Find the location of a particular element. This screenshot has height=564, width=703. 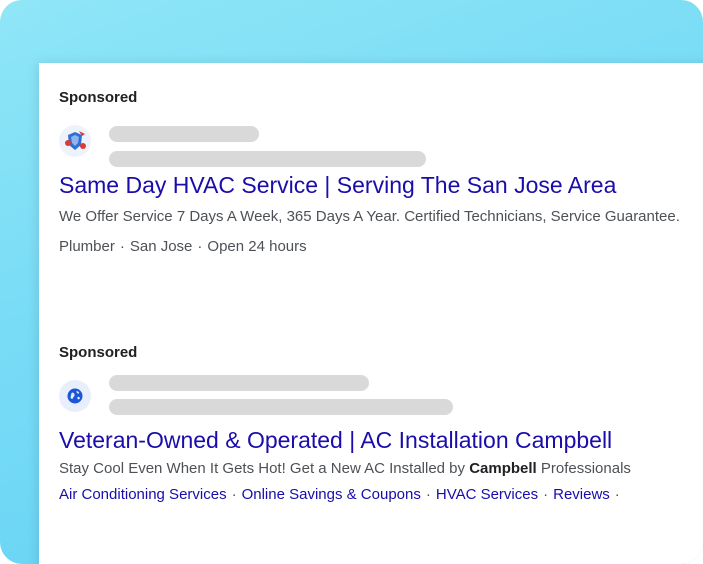

sitelink-online-savings-coupons: Online Savings & Coupons is located at coordinates (331, 494).